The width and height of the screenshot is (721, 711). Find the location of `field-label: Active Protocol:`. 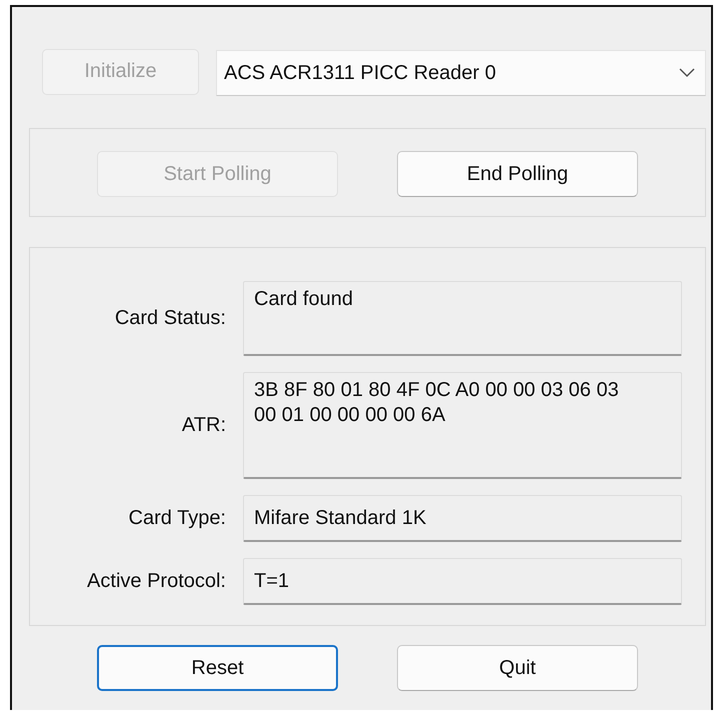

field-label: Active Protocol: is located at coordinates (156, 581).